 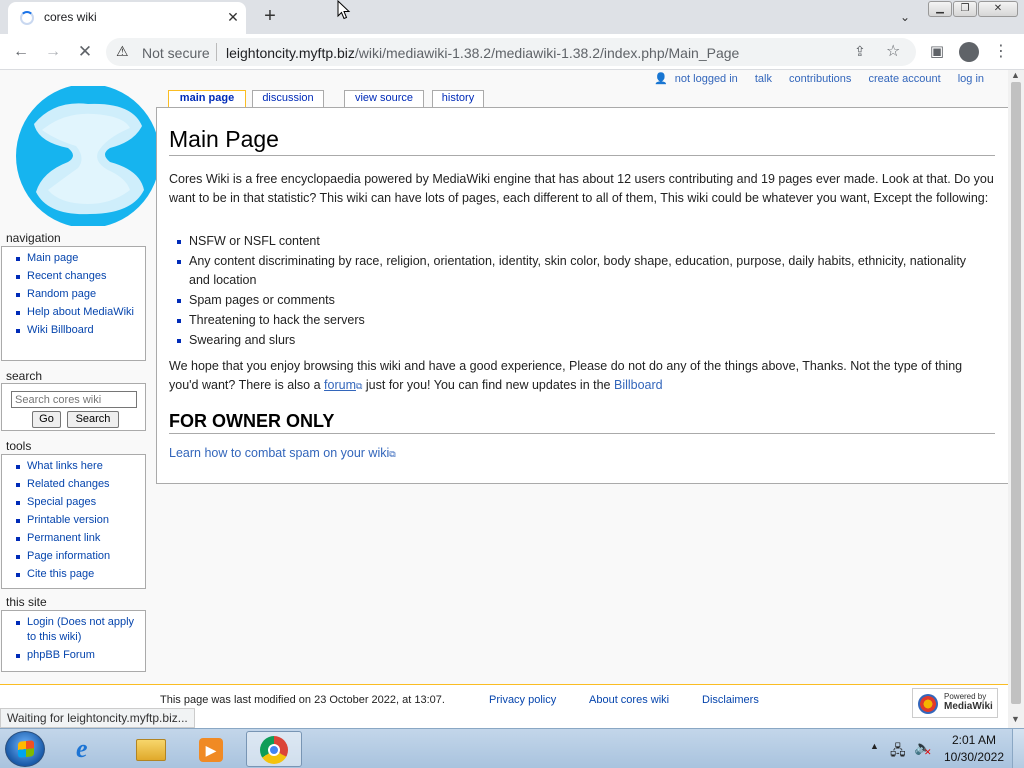 I want to click on chrome-icon, so click(x=274, y=750).